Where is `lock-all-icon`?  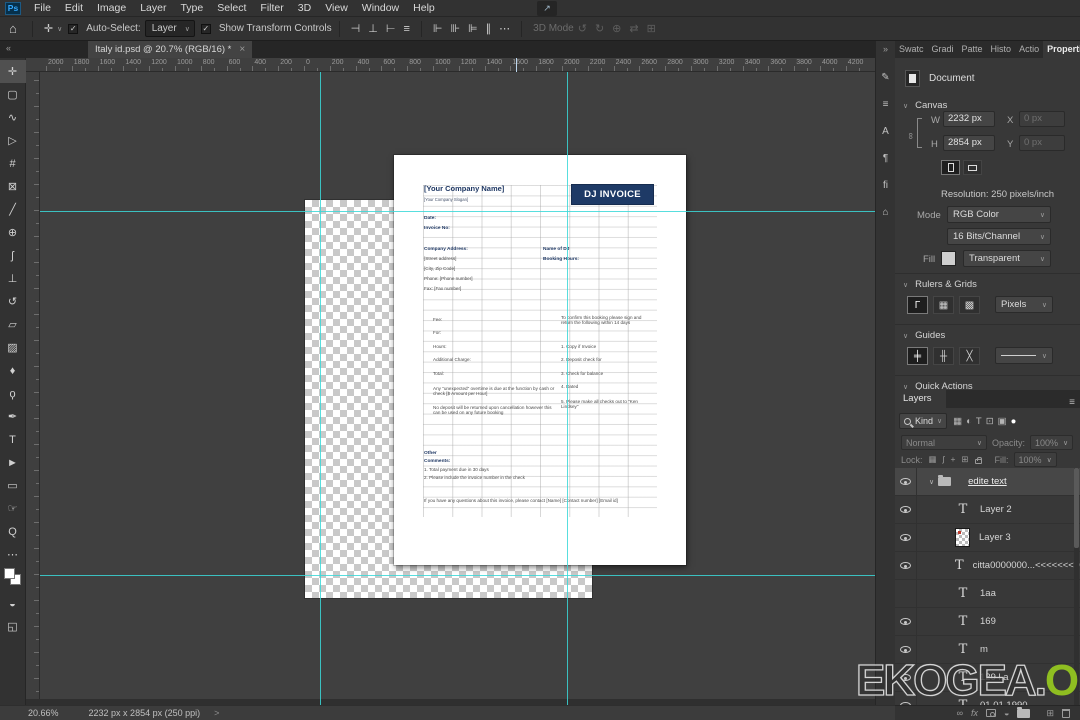
lock-all-icon is located at coordinates (978, 460).